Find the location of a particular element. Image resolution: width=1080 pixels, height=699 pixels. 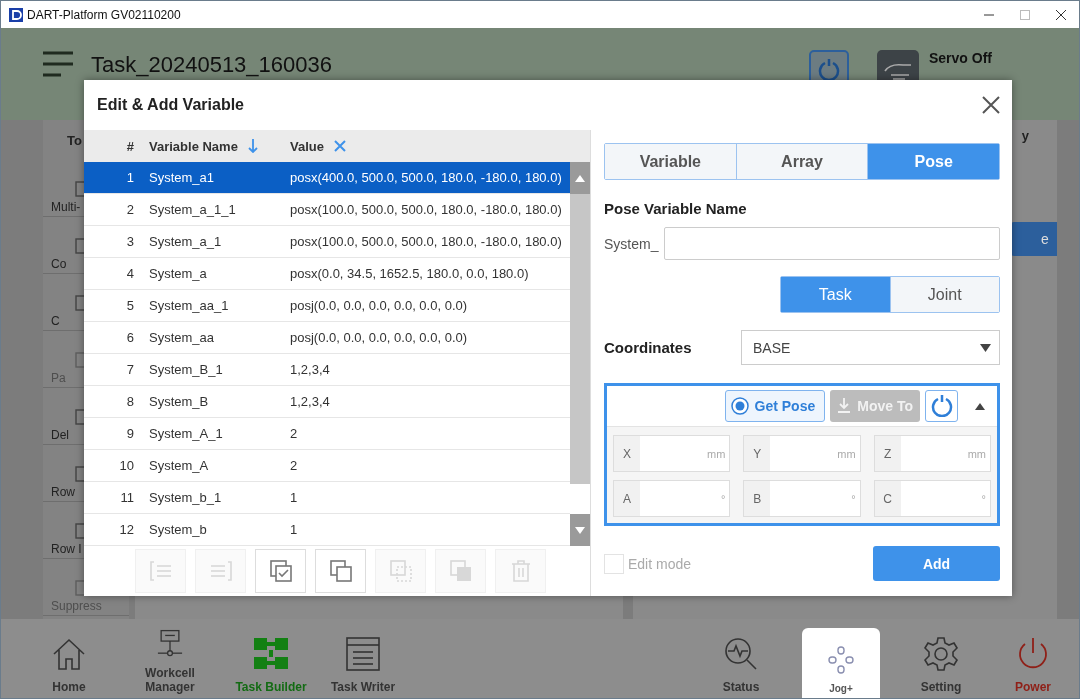

nav-item: Task Writer is located at coordinates (363, 663).